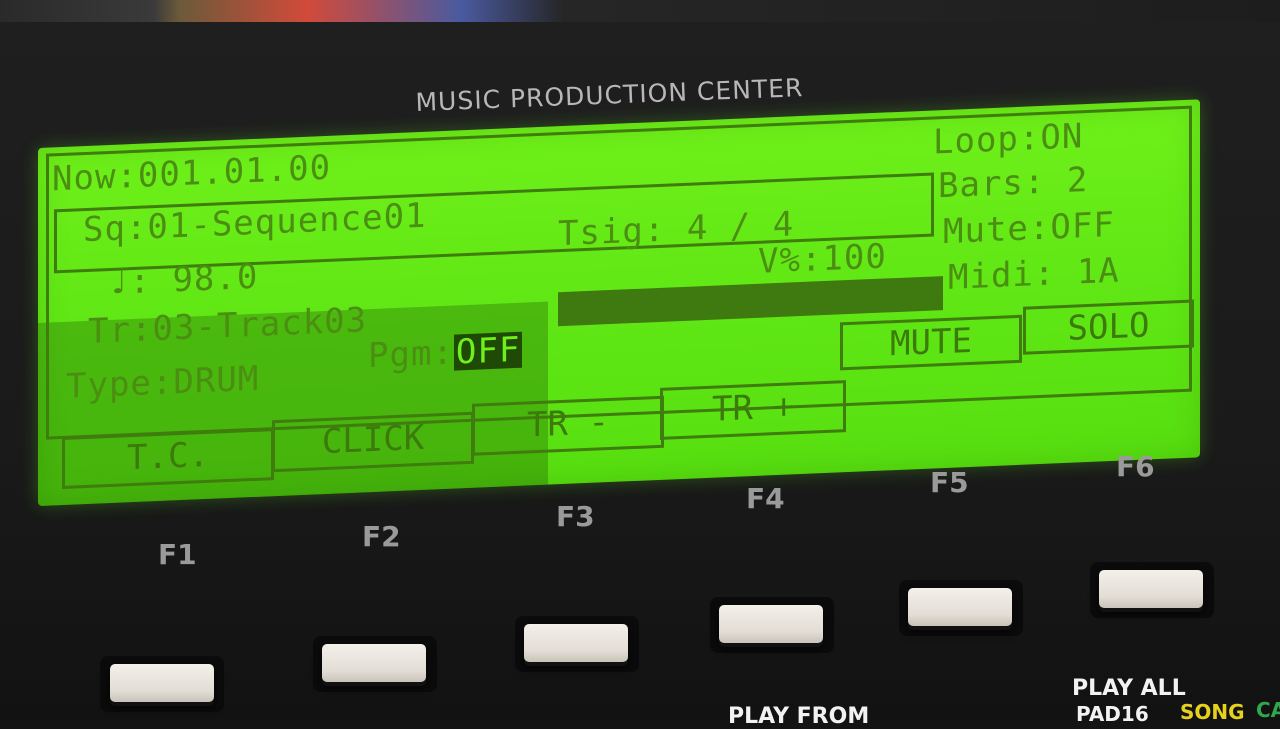 The image size is (1280, 729). What do you see at coordinates (1151, 589) in the screenshot?
I see `f6-button` at bounding box center [1151, 589].